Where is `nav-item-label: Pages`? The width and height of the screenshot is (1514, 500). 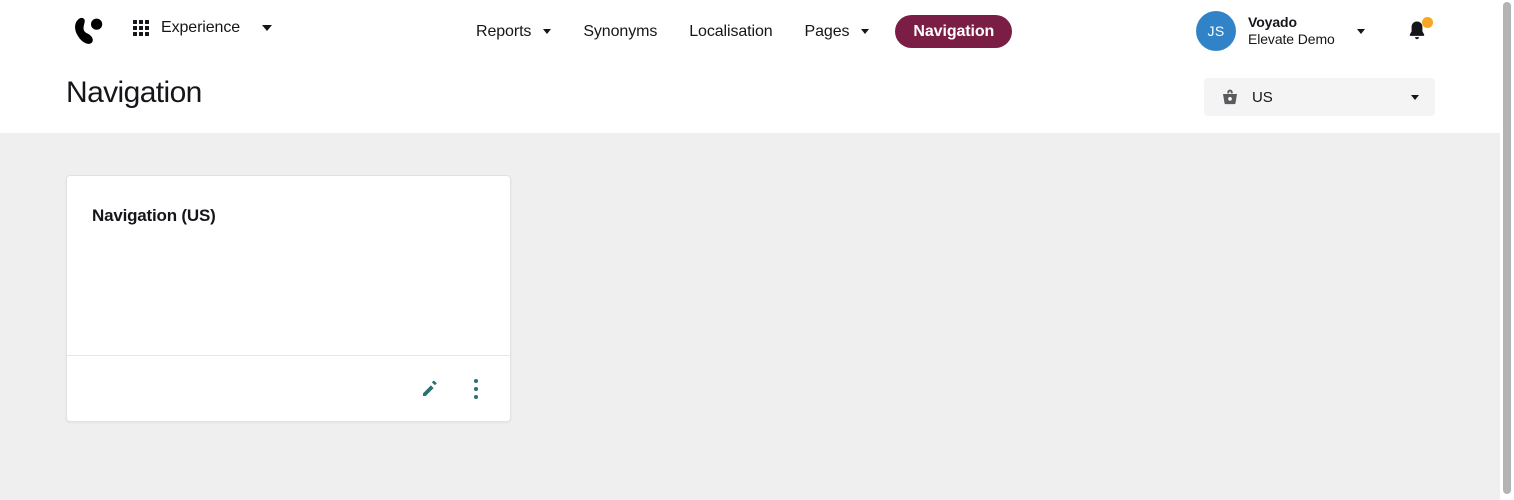
nav-item-label: Pages is located at coordinates (827, 31).